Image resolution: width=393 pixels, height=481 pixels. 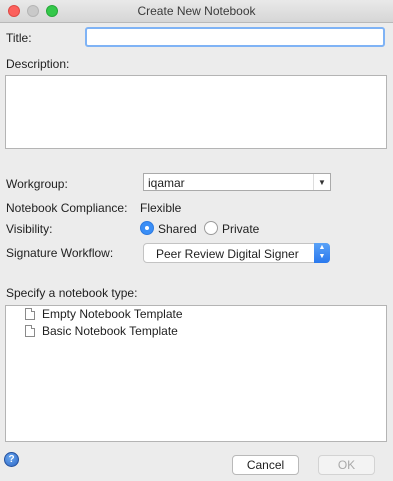 I want to click on shared-radio, so click(x=147, y=228).